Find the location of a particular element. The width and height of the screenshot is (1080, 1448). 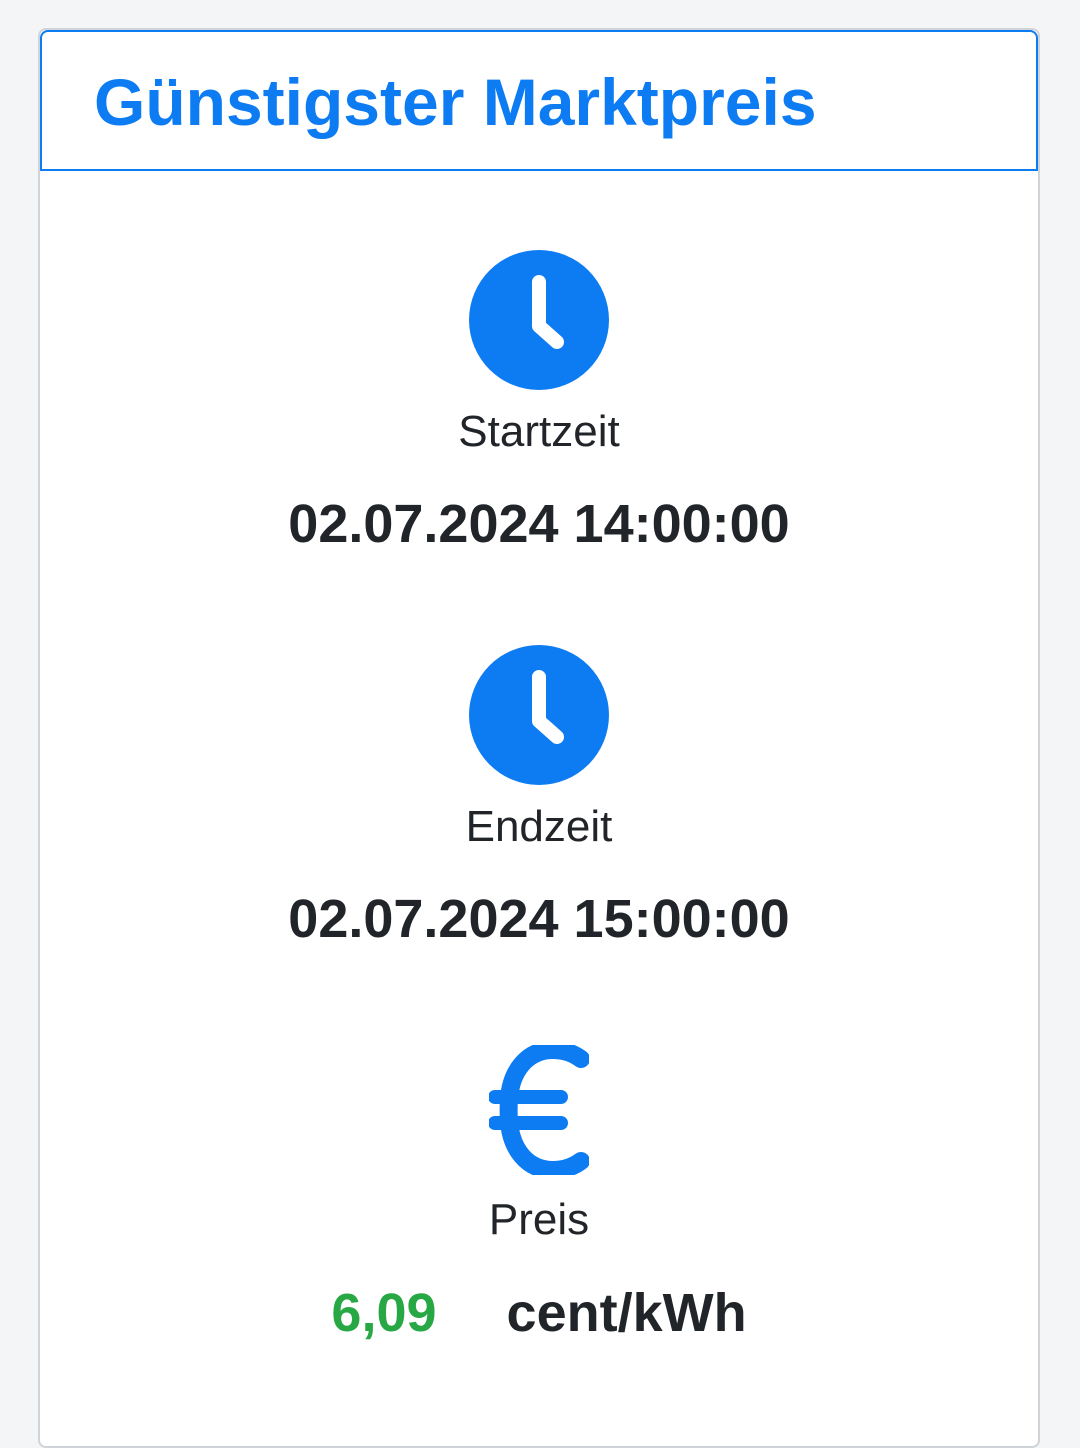

card-header: Günstigster Marktpreis is located at coordinates (539, 100).